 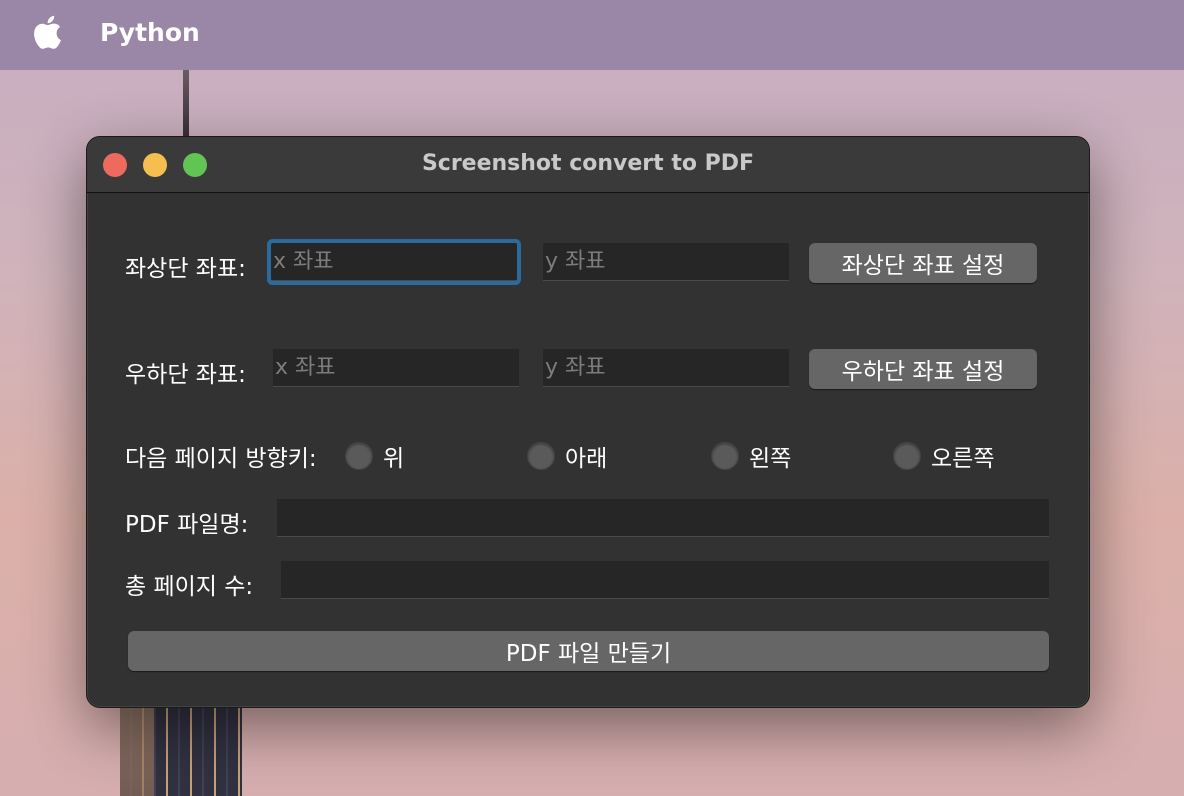 I want to click on create-pdf-button: PDF 파일 만들기, so click(x=588, y=651).